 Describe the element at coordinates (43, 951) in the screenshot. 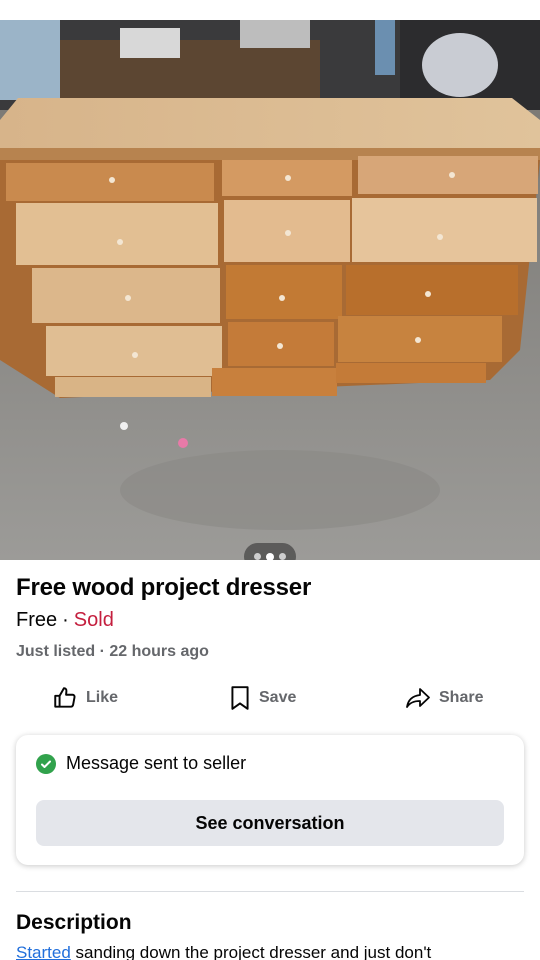

I see `description-link: Started` at that location.